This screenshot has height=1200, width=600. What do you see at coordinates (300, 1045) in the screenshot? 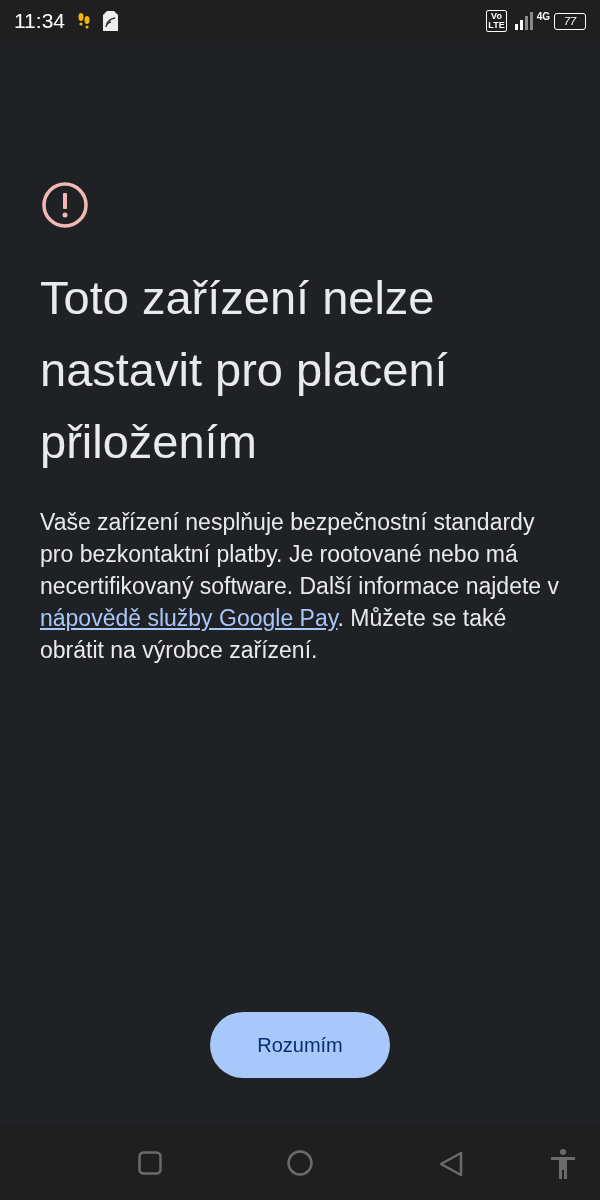
I see `got-it-button: Rozumím` at bounding box center [300, 1045].